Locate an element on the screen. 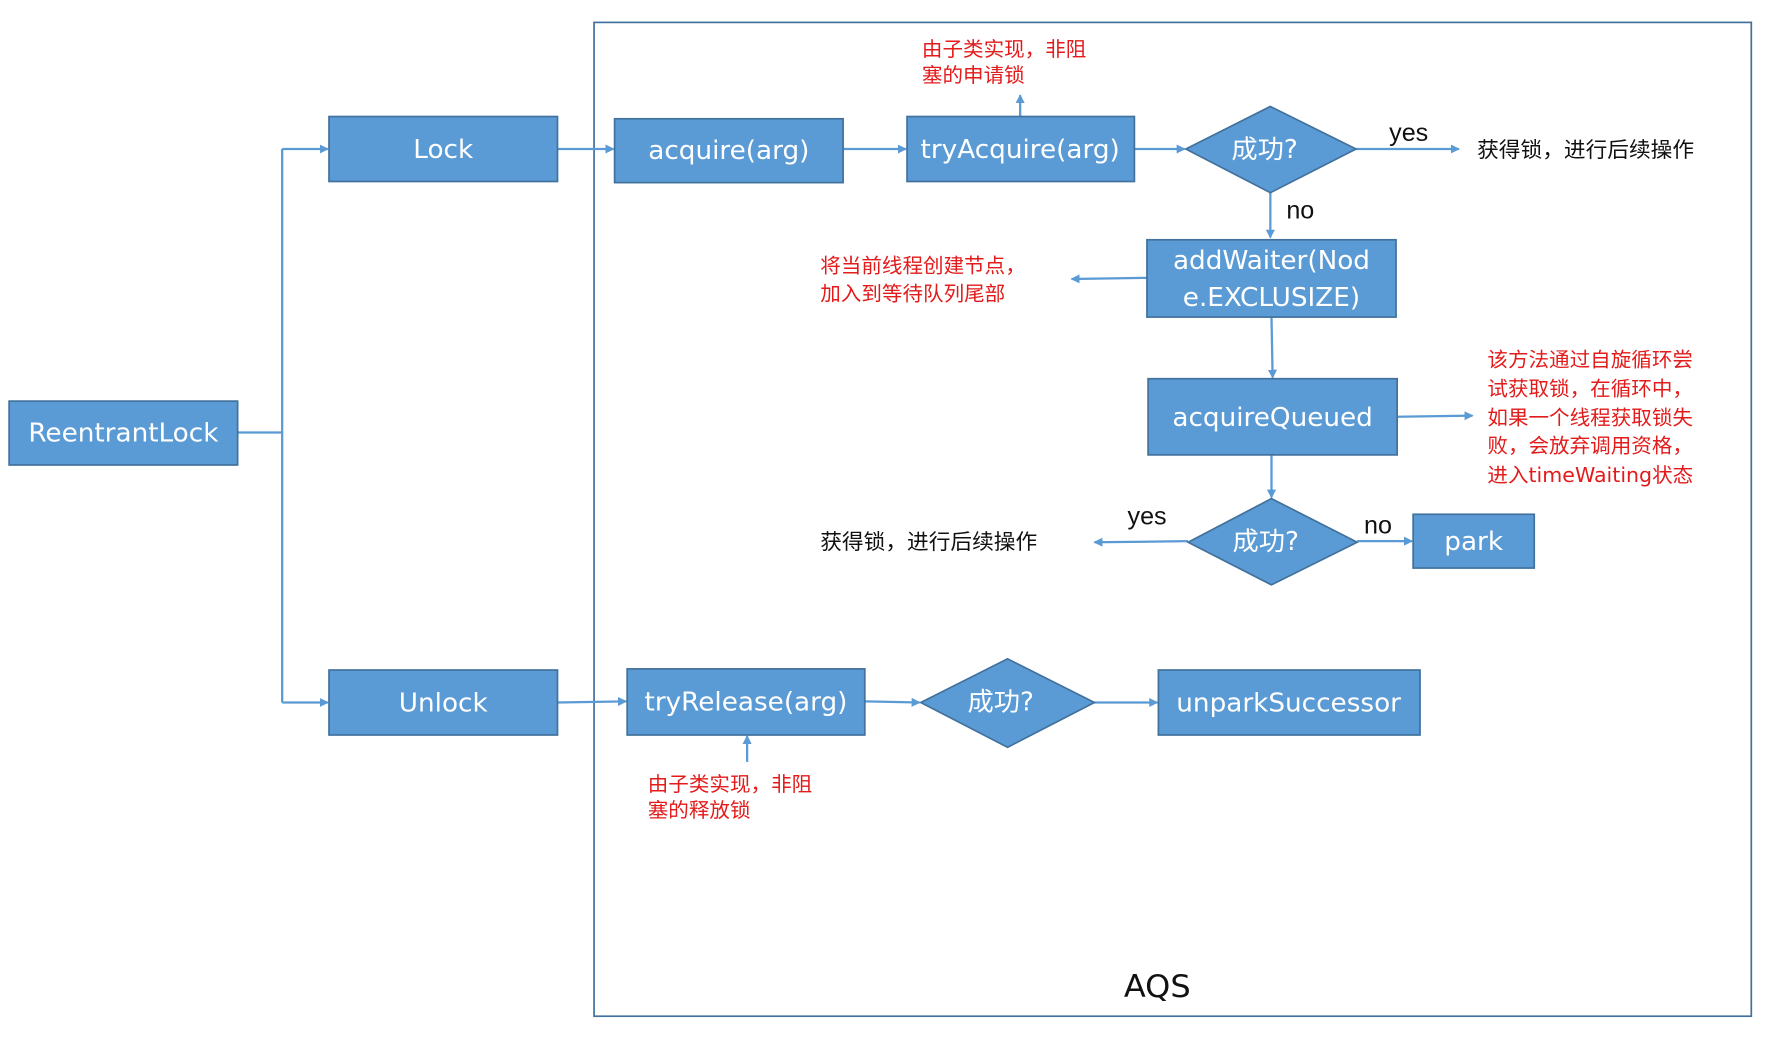 The image size is (1765, 1042). note-line: 试获取锁，在循环中， is located at coordinates (1590, 389).